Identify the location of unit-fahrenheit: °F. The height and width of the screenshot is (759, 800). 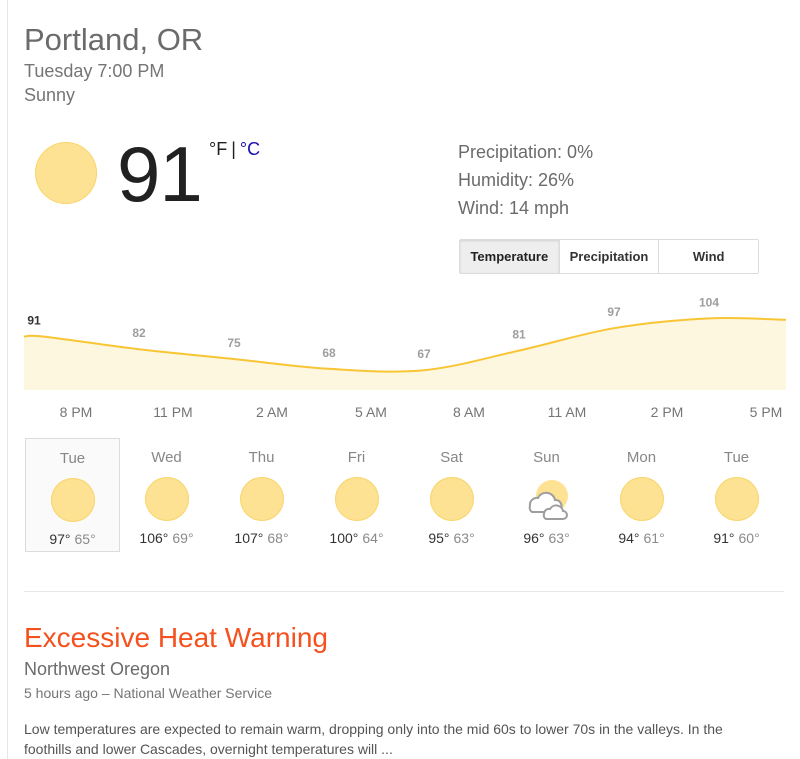
(218, 149).